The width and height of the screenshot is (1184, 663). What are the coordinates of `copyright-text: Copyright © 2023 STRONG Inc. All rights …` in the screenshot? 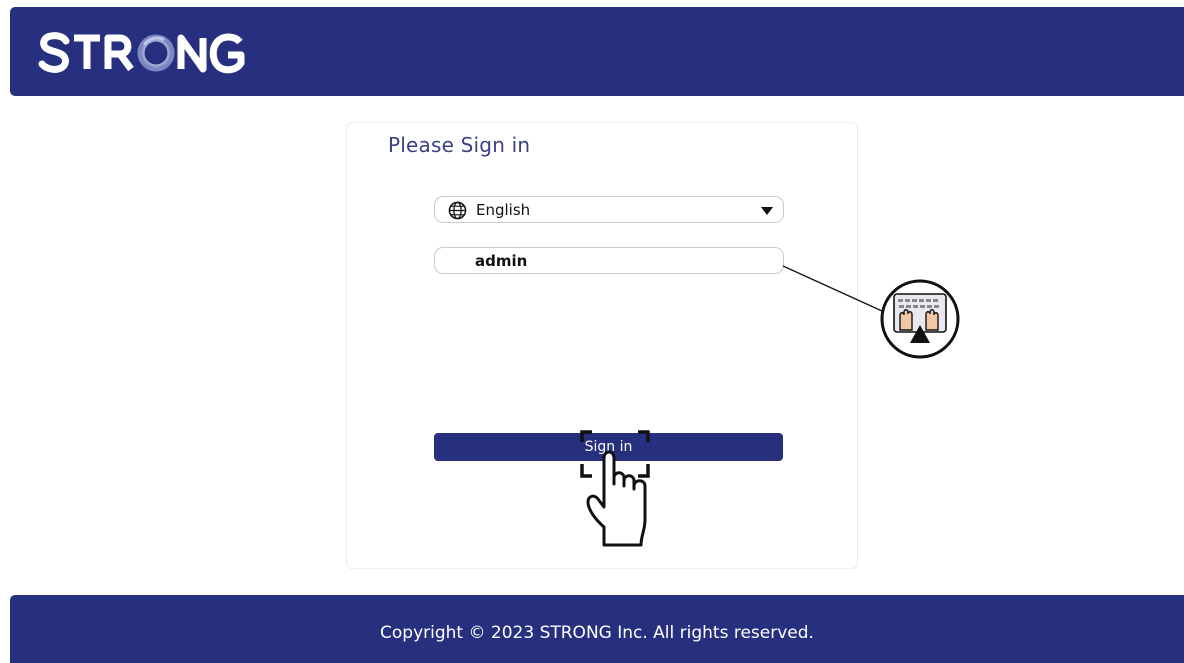 It's located at (597, 633).